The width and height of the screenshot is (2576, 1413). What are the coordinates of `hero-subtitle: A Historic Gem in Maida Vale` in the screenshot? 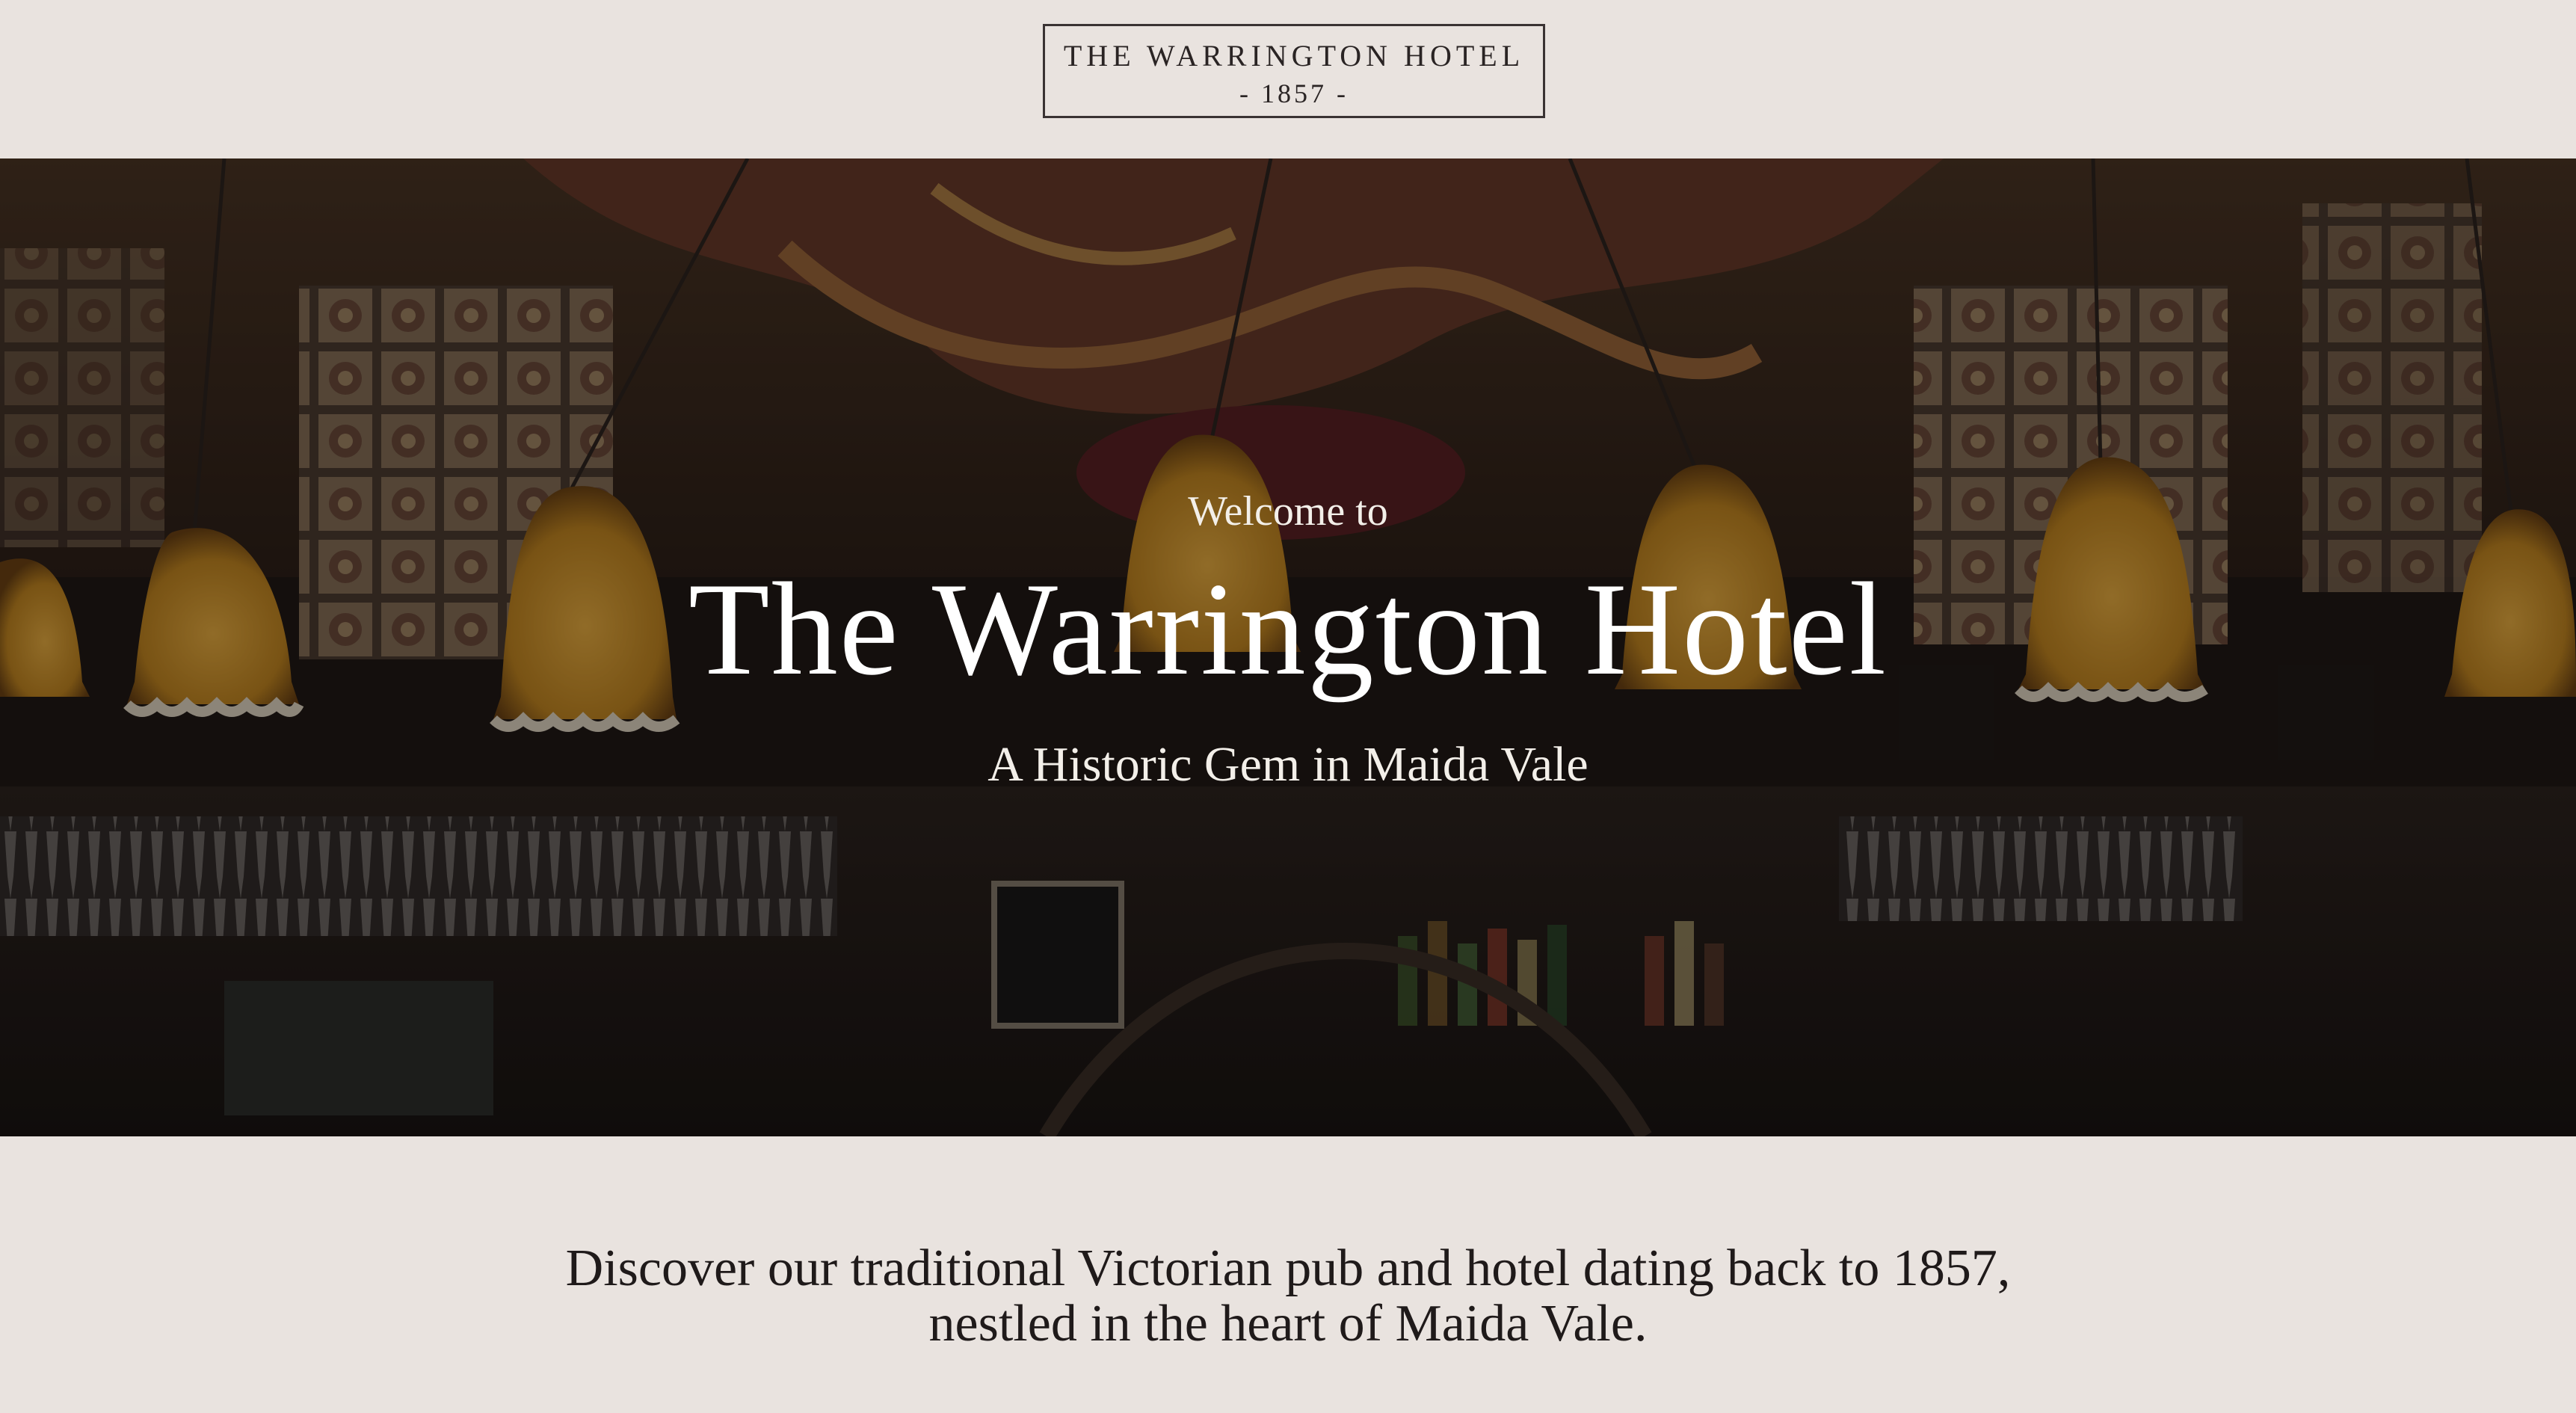 It's located at (1288, 764).